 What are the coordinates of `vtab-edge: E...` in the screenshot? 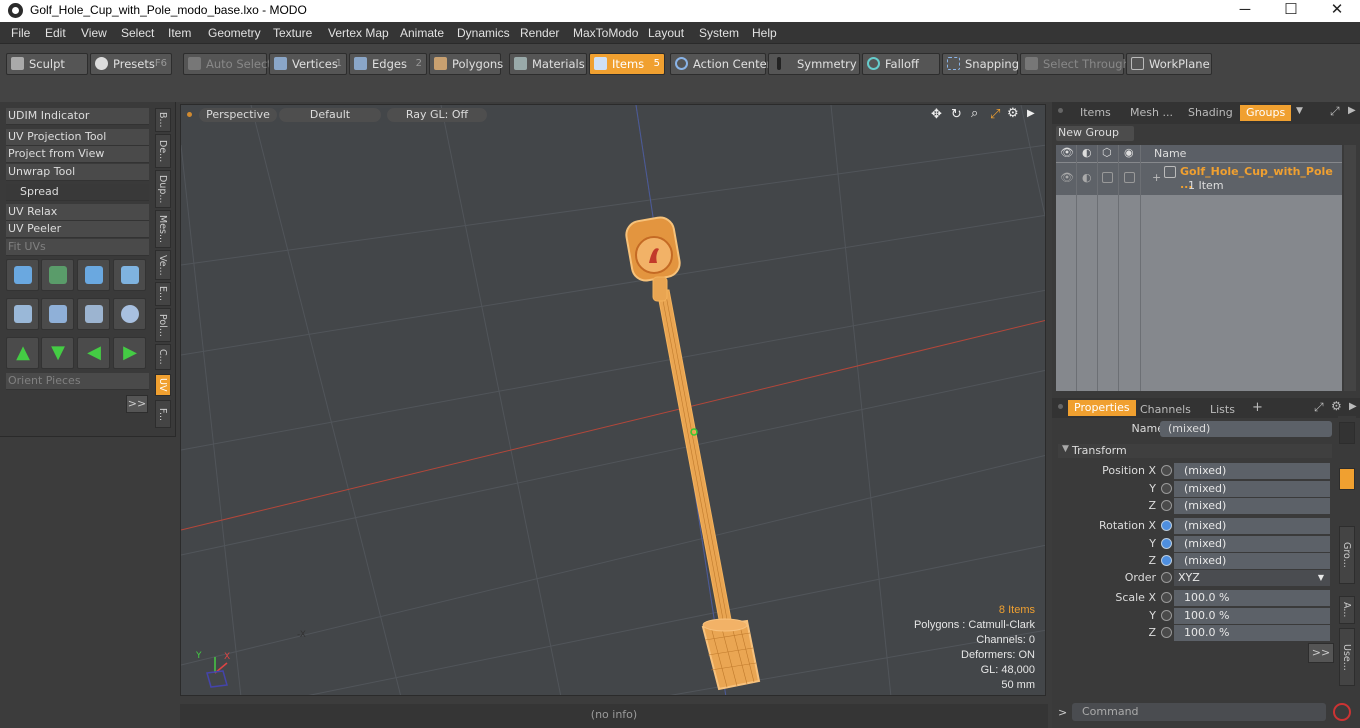 It's located at (163, 294).